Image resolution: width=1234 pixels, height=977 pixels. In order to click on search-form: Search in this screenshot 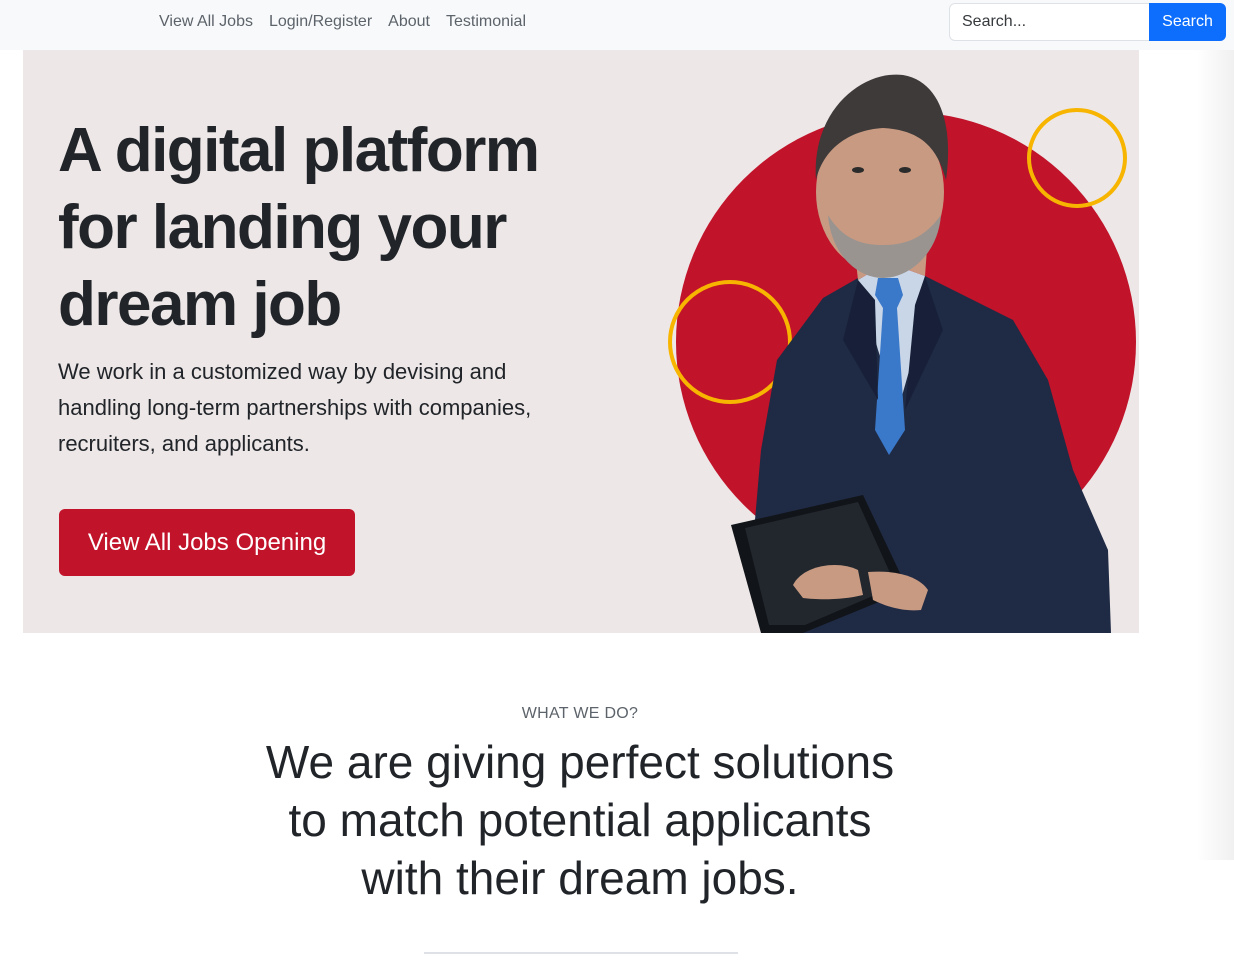, I will do `click(1087, 22)`.